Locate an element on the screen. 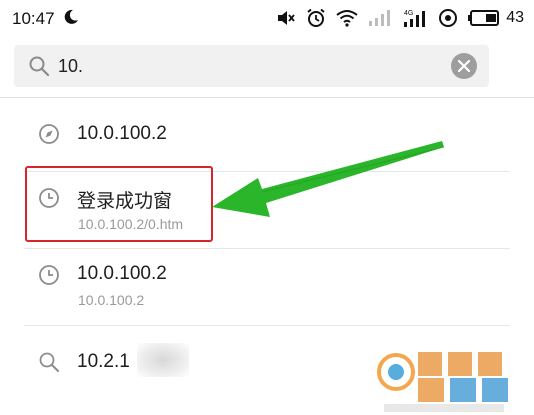  wifi-icon is located at coordinates (347, 18).